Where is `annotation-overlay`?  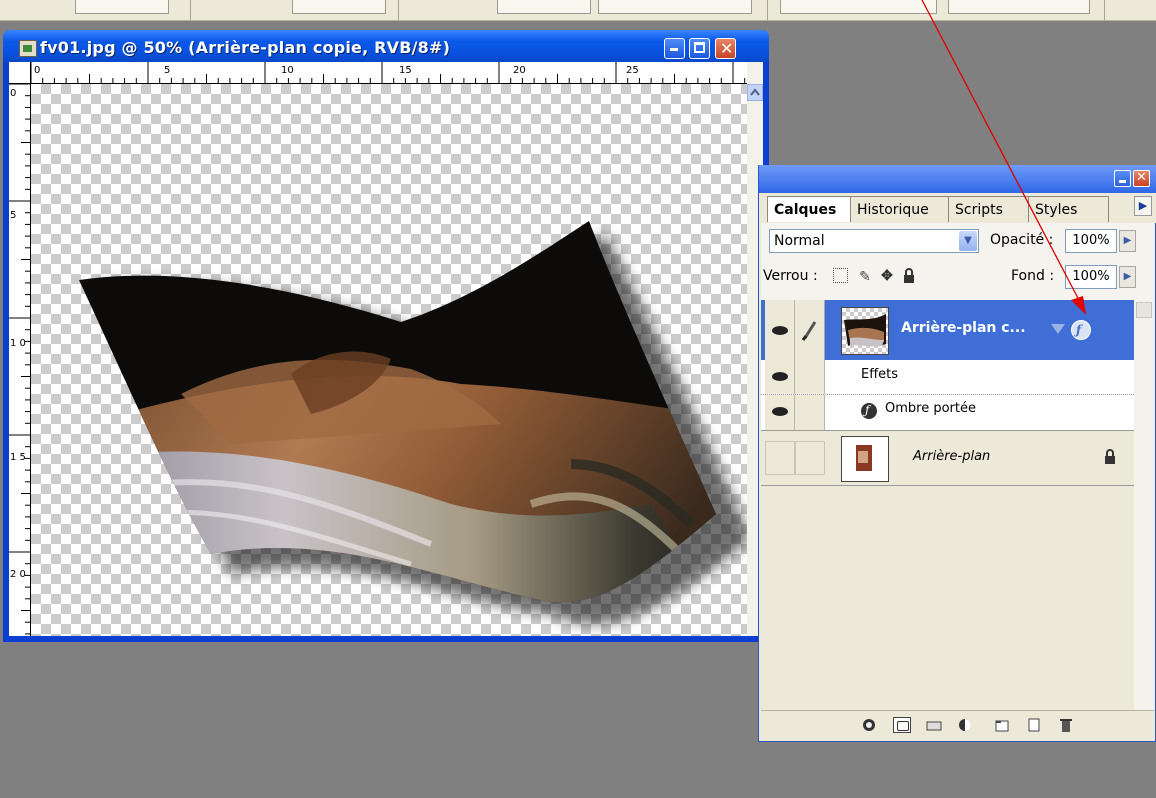 annotation-overlay is located at coordinates (1003, 157).